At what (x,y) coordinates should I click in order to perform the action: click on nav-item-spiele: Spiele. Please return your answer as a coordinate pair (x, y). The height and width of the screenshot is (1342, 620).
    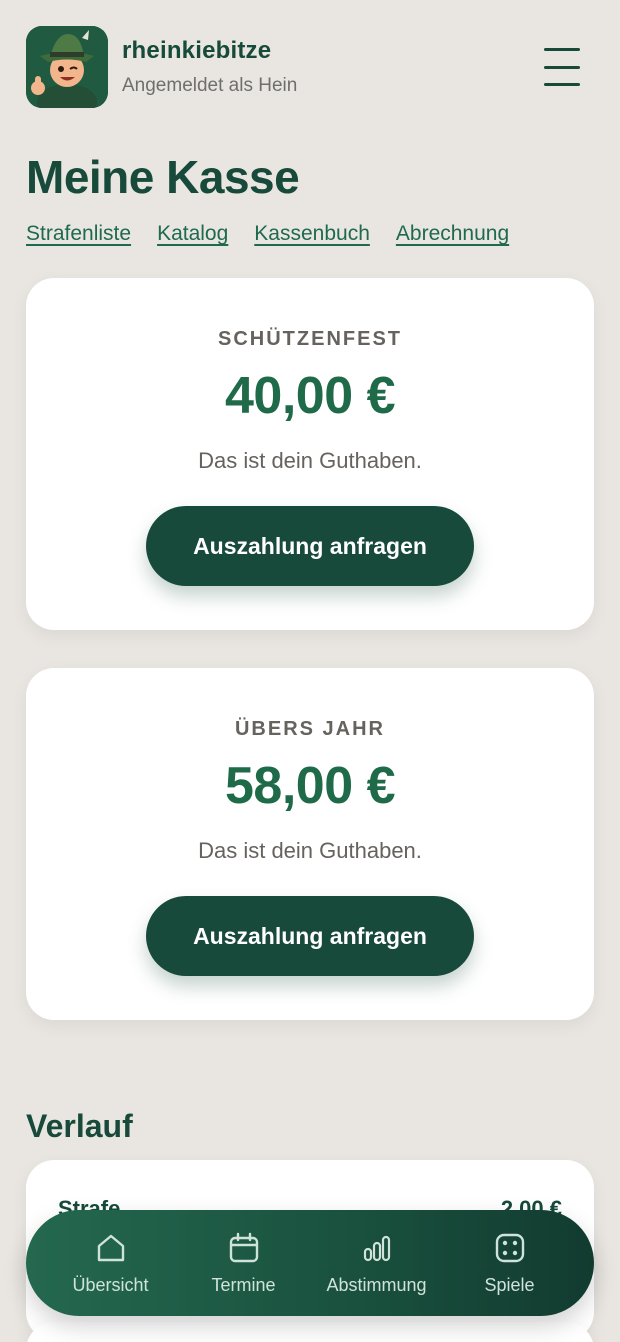
    Looking at the image, I should click on (510, 1263).